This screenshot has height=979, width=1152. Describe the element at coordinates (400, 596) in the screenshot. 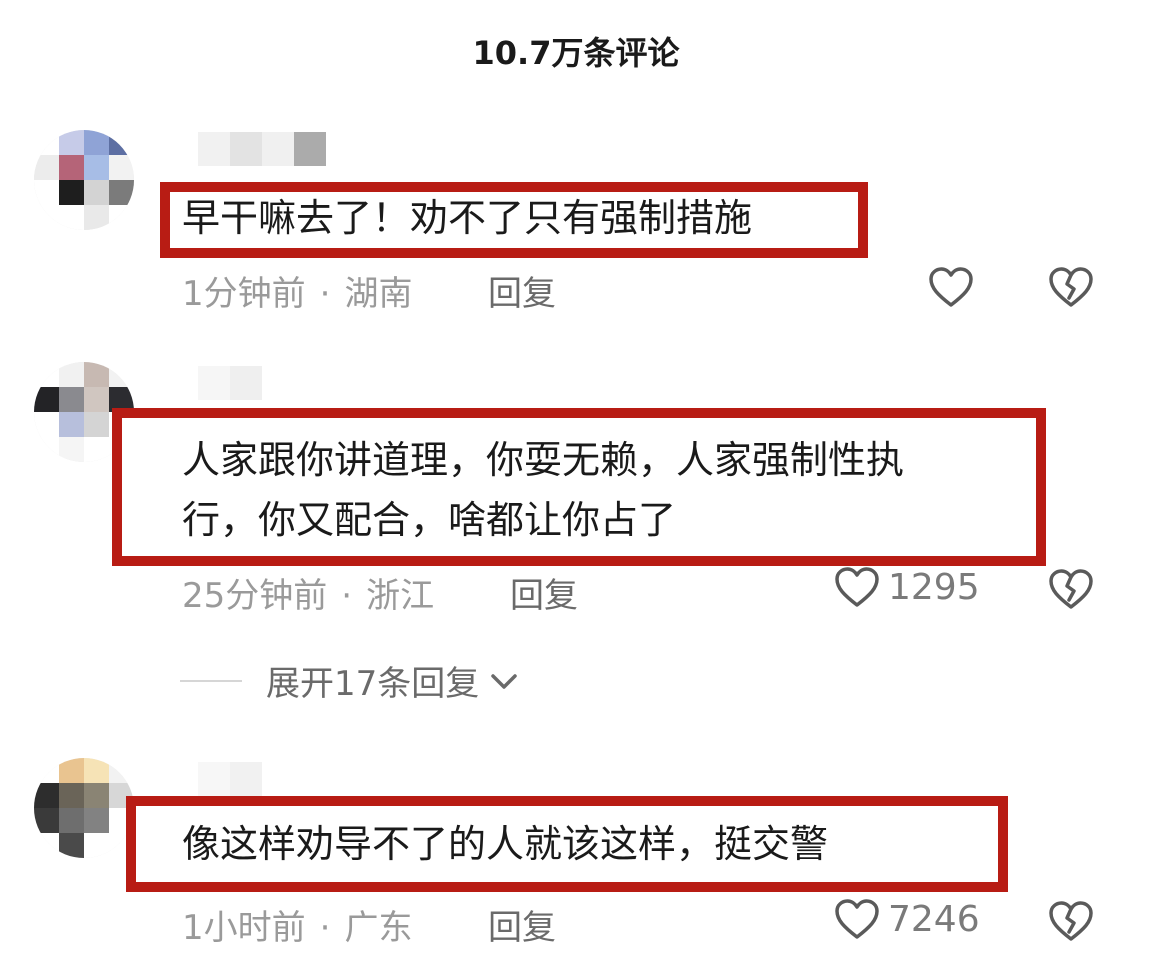

I see `comment-location: 浙江` at that location.